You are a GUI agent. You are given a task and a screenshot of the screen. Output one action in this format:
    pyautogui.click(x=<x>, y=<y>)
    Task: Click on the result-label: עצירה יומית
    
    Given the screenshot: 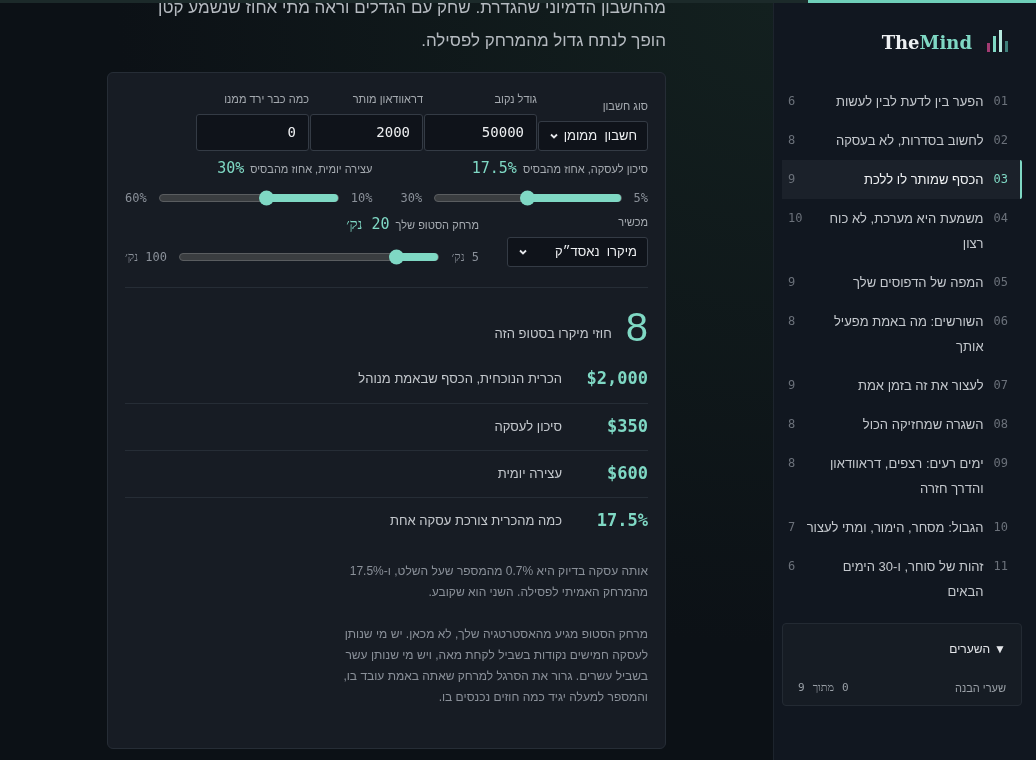 What is the action you would take?
    pyautogui.click(x=529, y=473)
    